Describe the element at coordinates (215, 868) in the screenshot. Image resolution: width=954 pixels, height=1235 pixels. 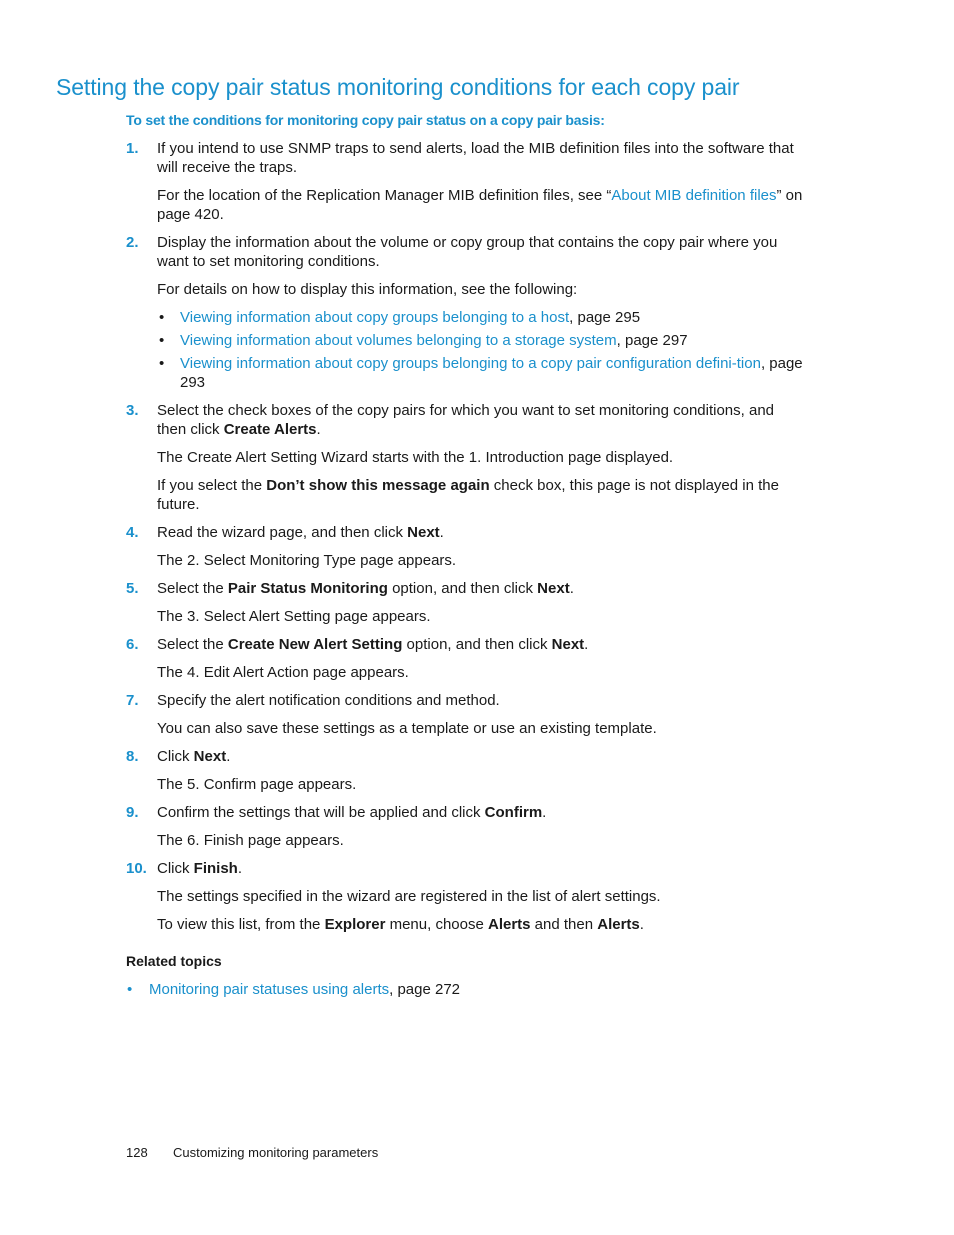
I see `ui-label-finish: Finish` at that location.